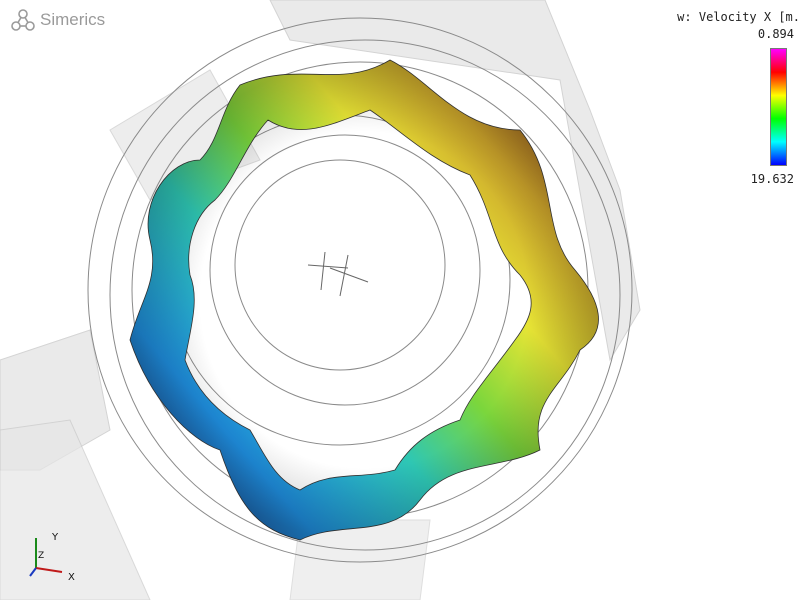 This screenshot has height=600, width=800. What do you see at coordinates (772, 179) in the screenshot?
I see `legend-min-value: 19.632` at bounding box center [772, 179].